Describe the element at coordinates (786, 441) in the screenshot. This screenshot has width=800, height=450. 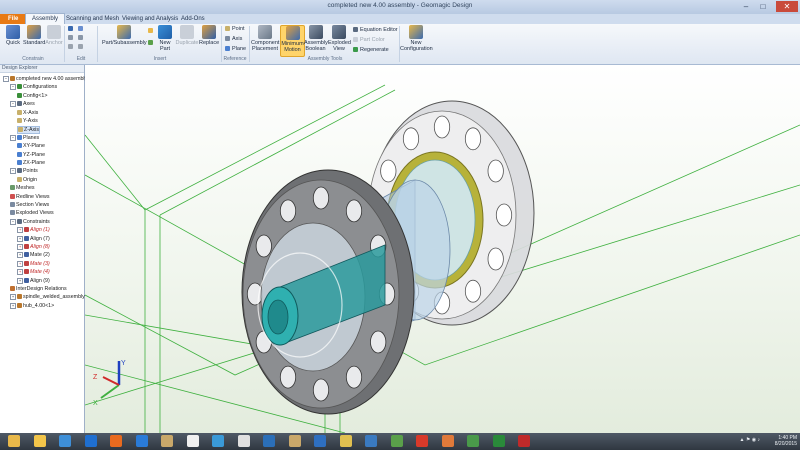
I see `taskbar-clock: 1:40 PM 8/20/2015` at that location.